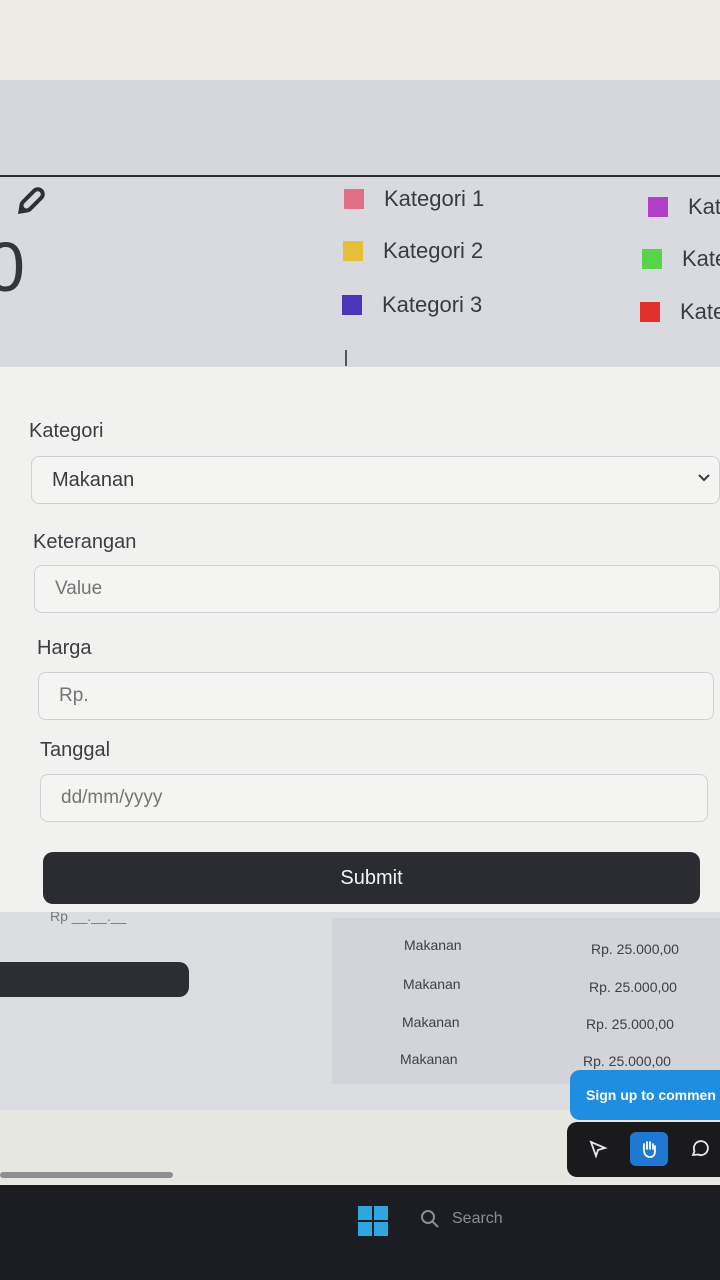 The height and width of the screenshot is (1280, 720). Describe the element at coordinates (377, 589) in the screenshot. I see `keterangan-input` at that location.